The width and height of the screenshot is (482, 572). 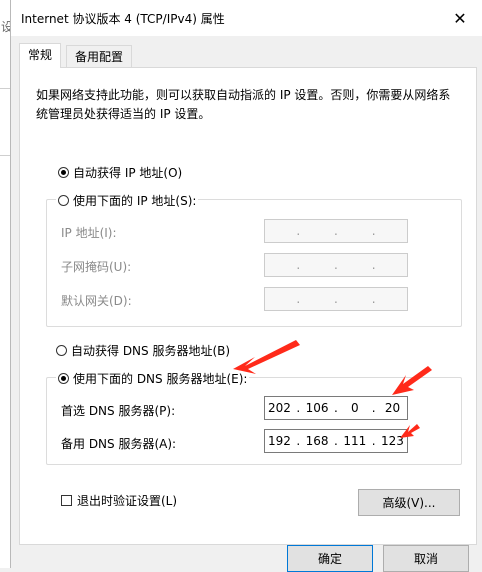 I want to click on auto-dns-label: 自动获得 DNS 服务器地址(B), so click(x=151, y=351).